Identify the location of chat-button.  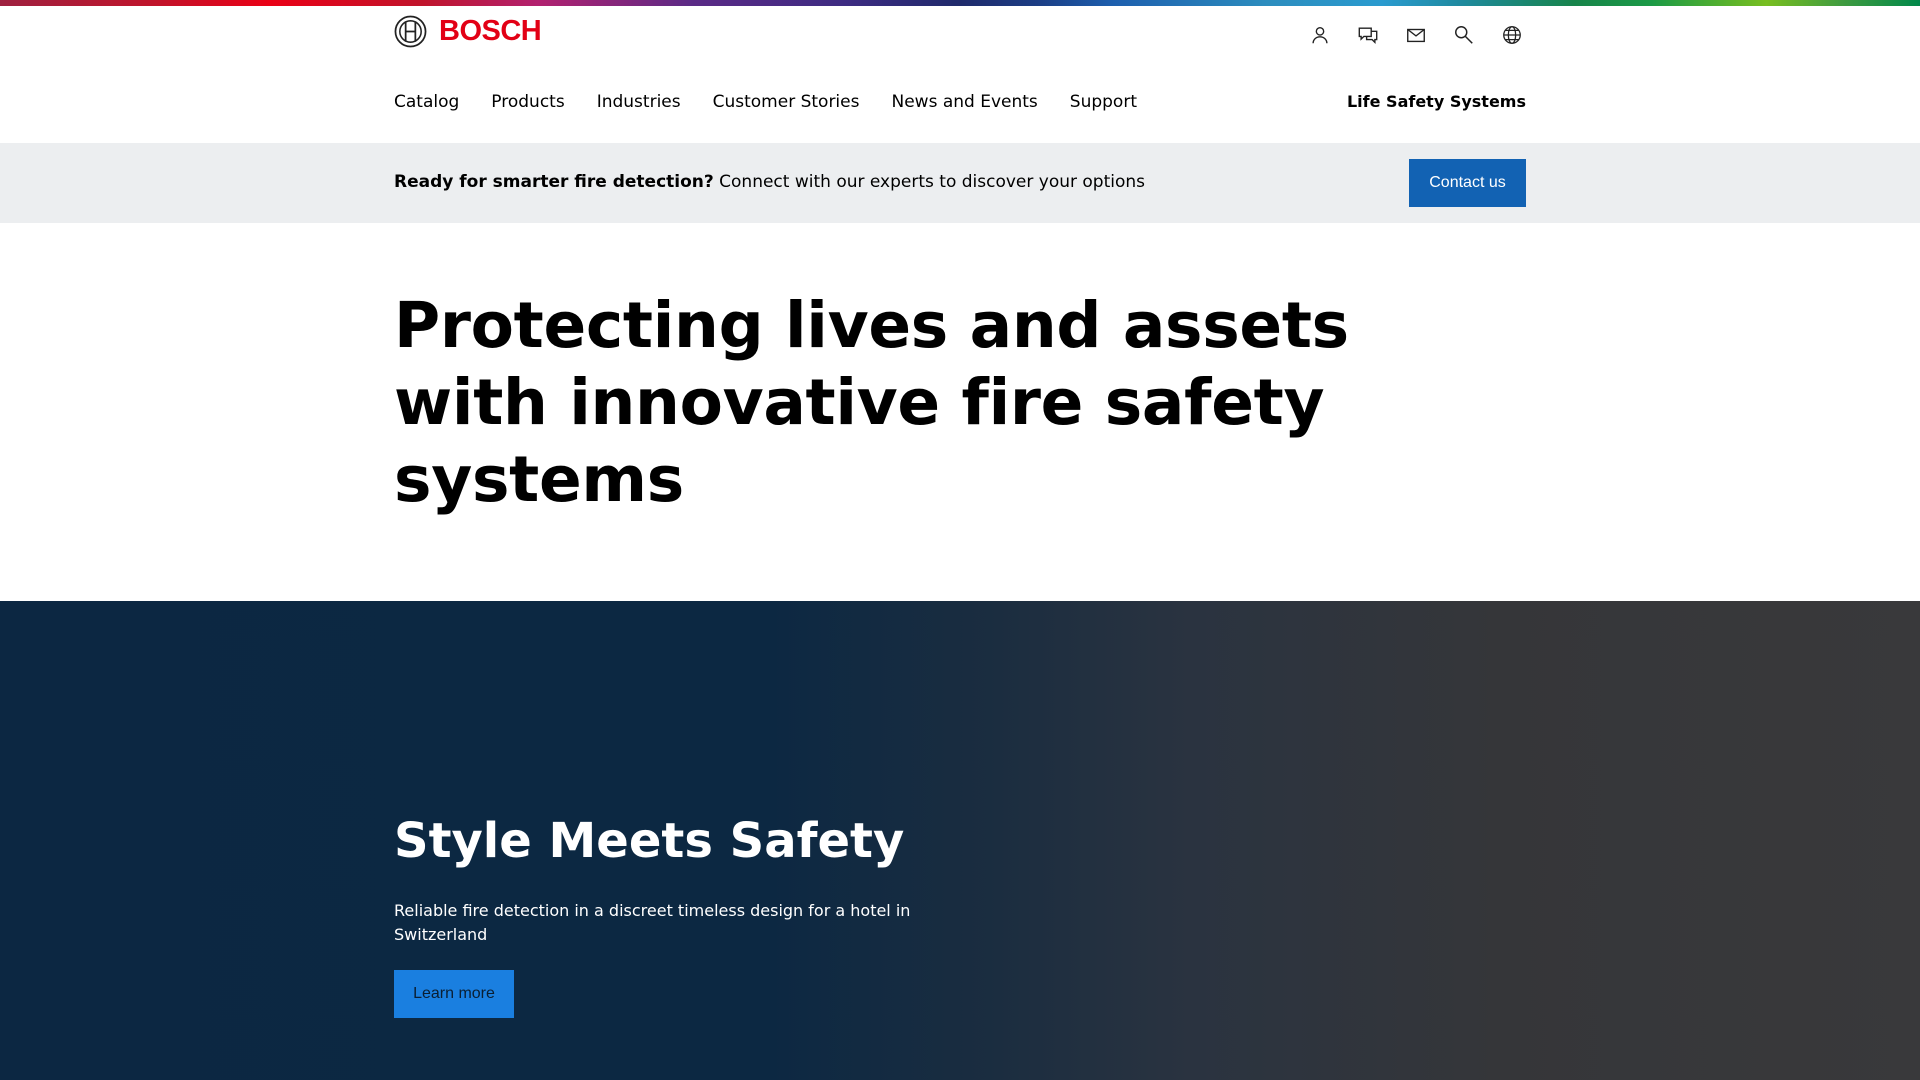
(1368, 35).